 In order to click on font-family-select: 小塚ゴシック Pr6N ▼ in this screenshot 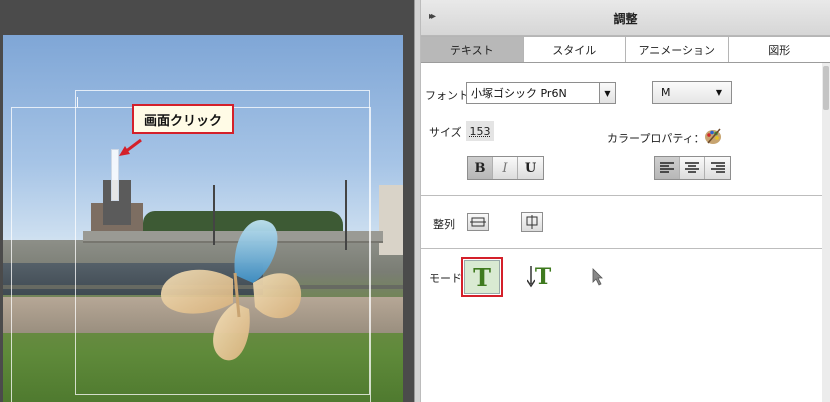, I will do `click(541, 93)`.